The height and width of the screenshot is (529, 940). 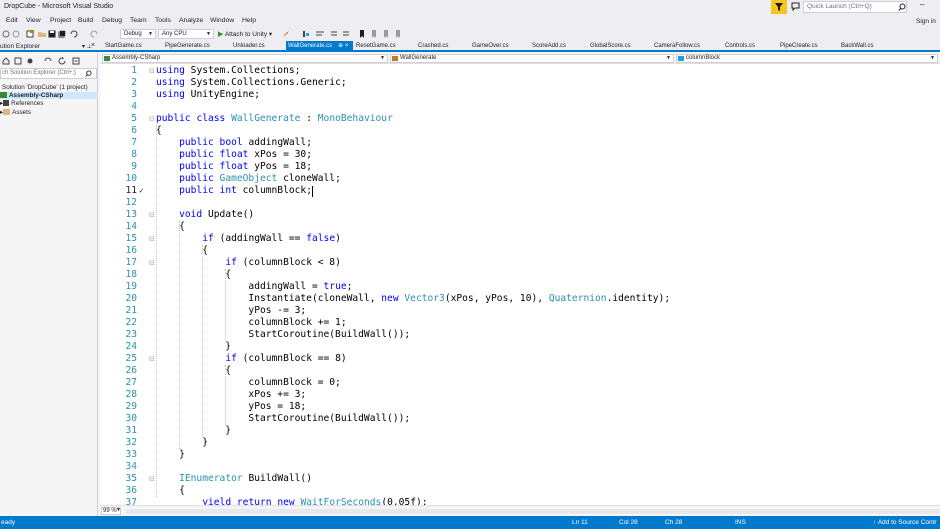 What do you see at coordinates (245, 58) in the screenshot?
I see `project-dropdown: Assembly-CSharp ▼` at bounding box center [245, 58].